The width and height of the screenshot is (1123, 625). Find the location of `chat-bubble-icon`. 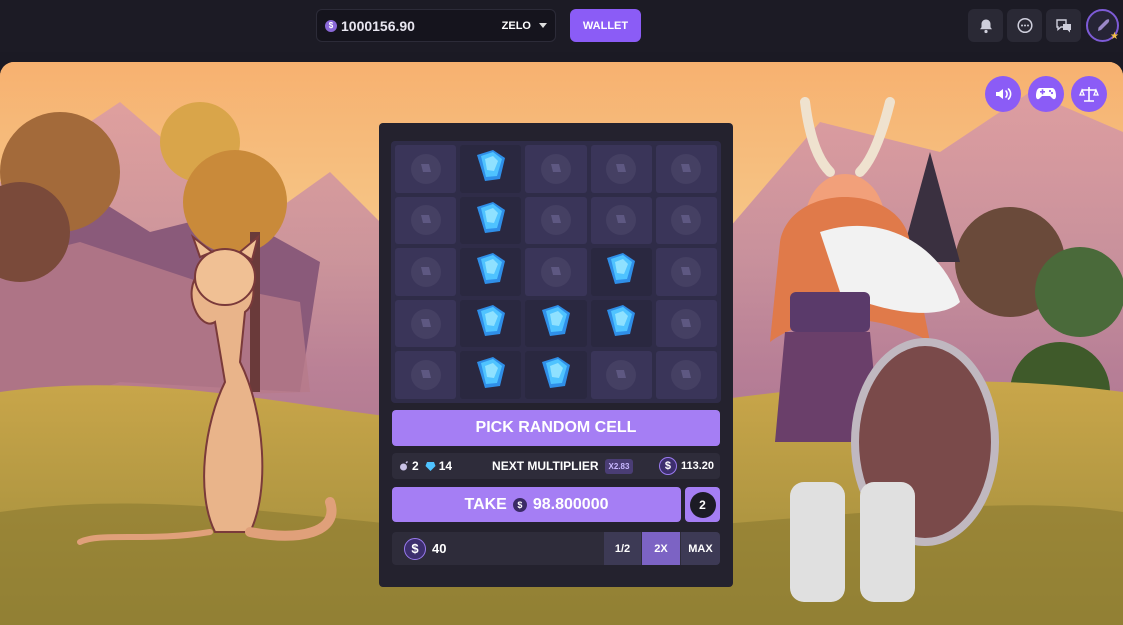

chat-bubble-icon is located at coordinates (1024, 25).